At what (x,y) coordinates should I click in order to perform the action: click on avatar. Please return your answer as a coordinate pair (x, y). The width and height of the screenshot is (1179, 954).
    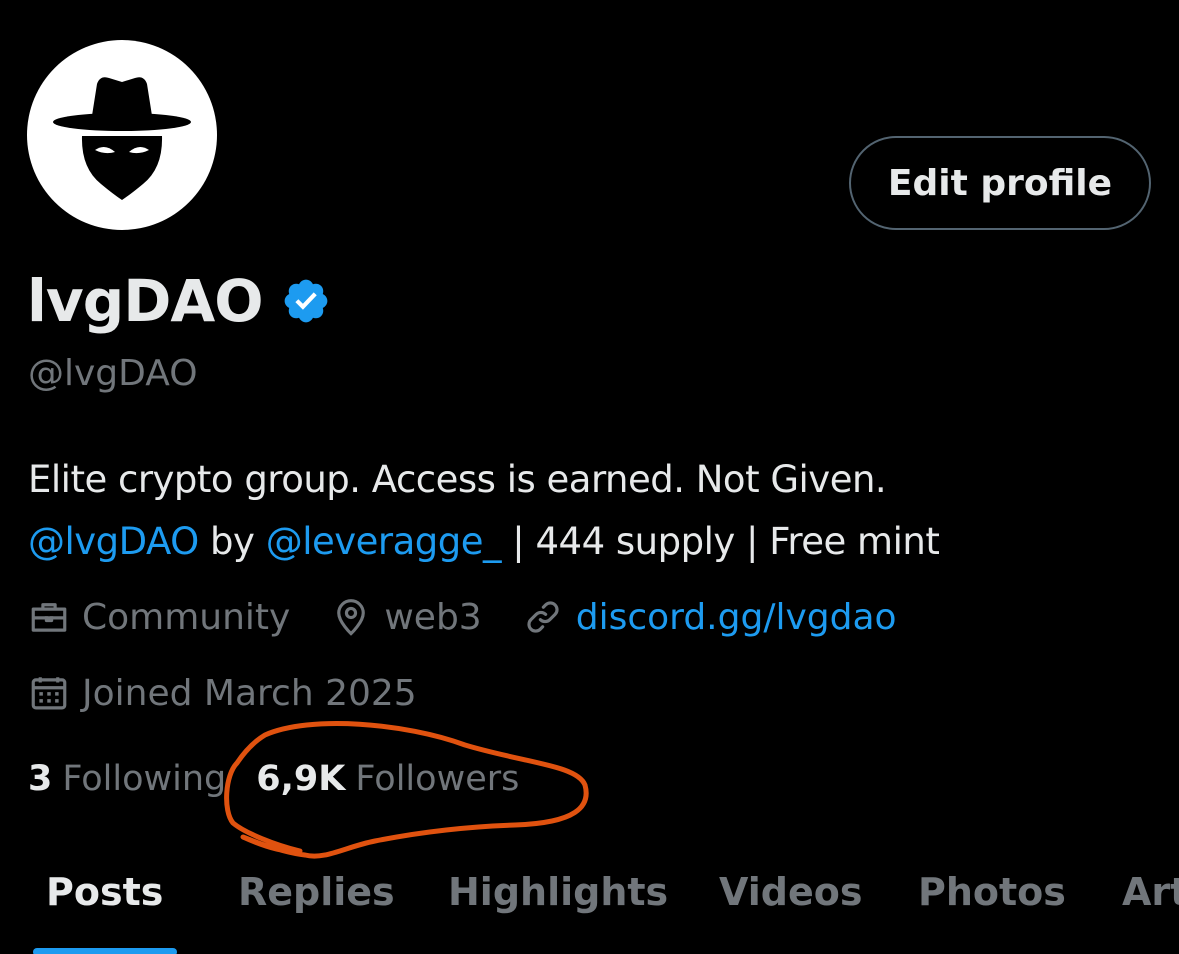
    Looking at the image, I should click on (122, 135).